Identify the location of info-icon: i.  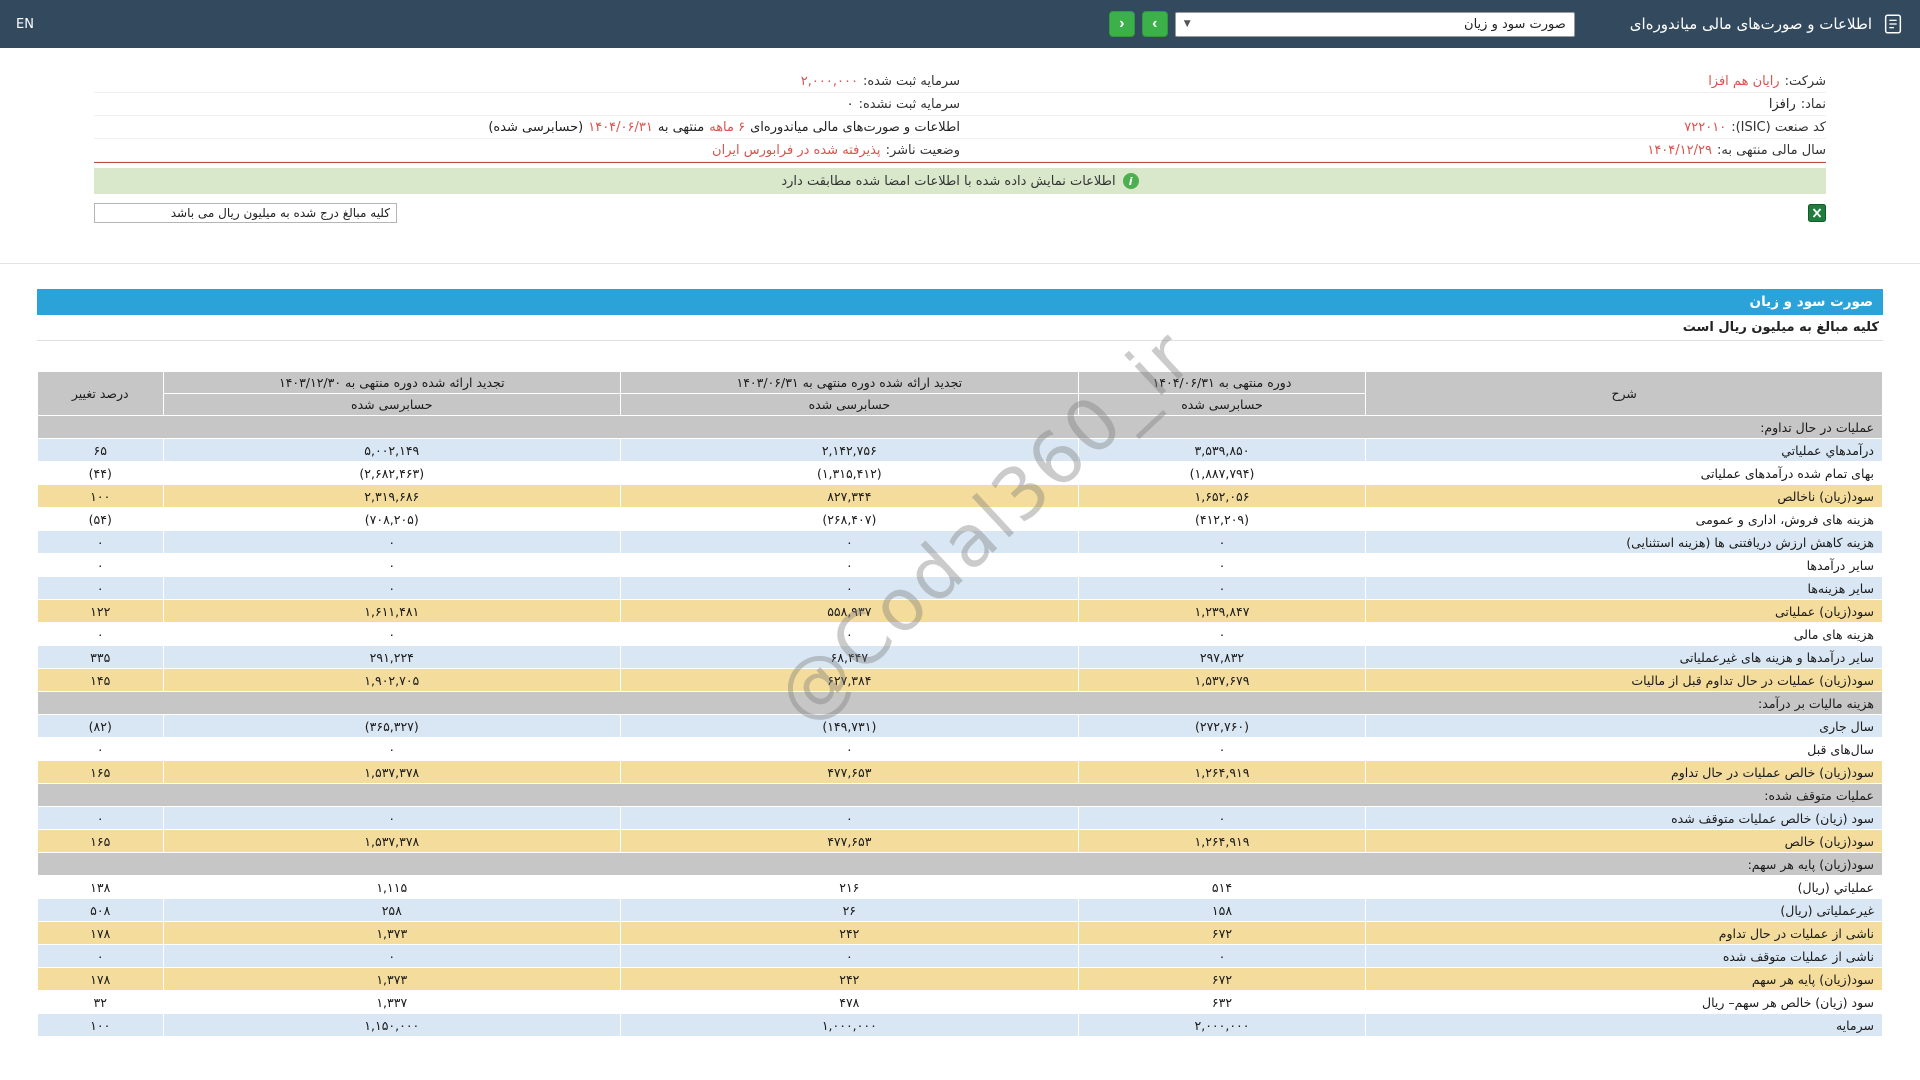
(1130, 181).